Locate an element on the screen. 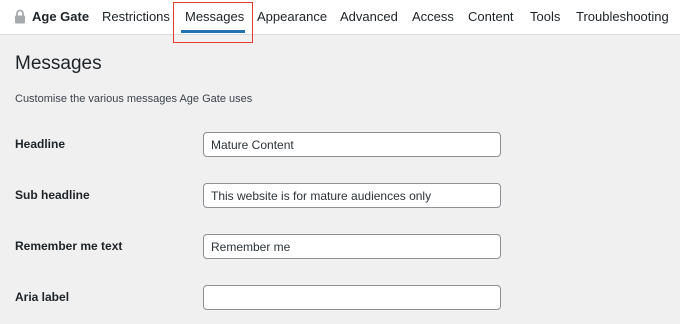 The height and width of the screenshot is (324, 680). aria-label-input is located at coordinates (352, 297).